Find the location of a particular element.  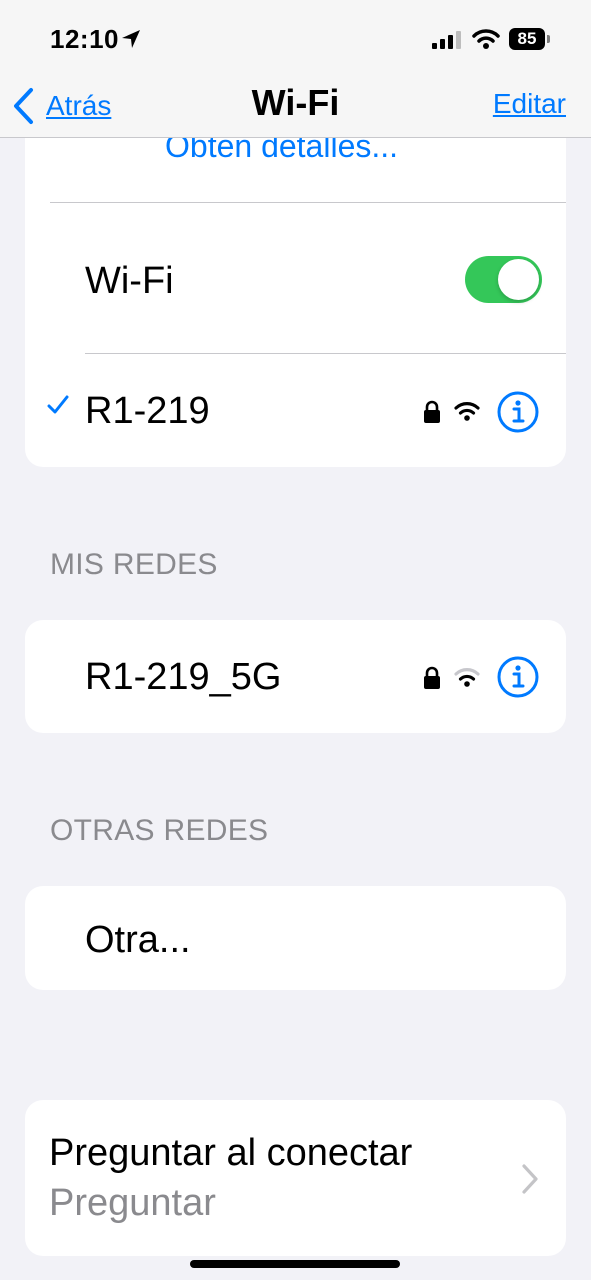

battery-icon: 85 is located at coordinates (527, 39).